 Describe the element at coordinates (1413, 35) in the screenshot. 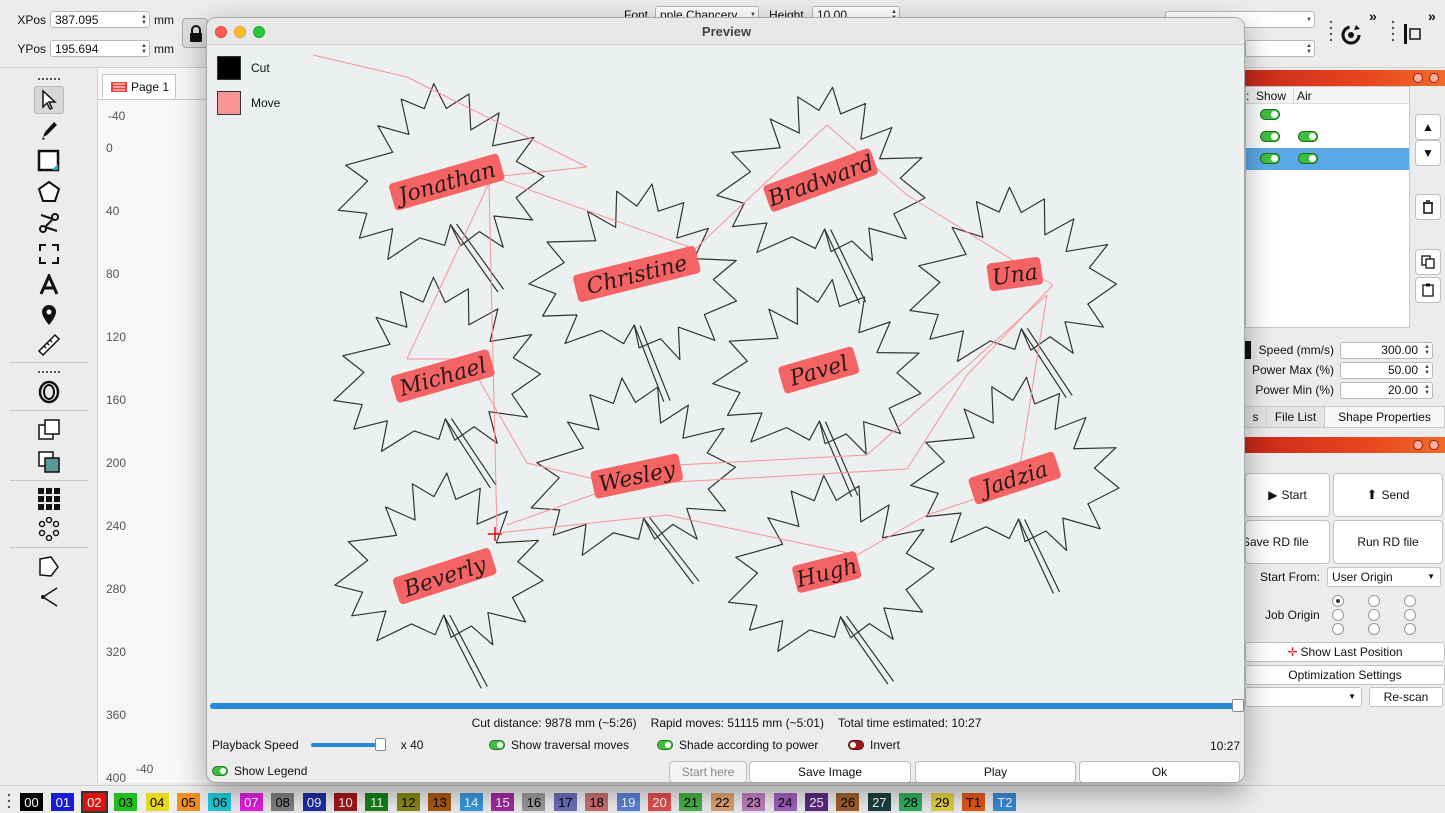

I see `distribute-icon` at that location.